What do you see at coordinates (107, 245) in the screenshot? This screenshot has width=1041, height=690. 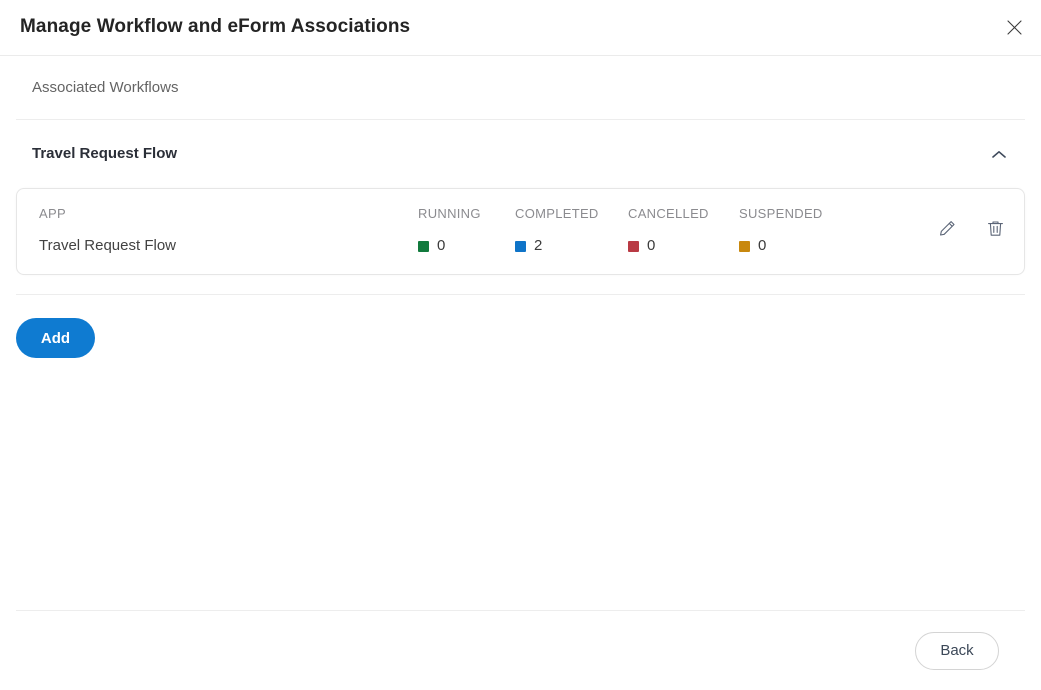 I see `cell-app-name: Travel Request Flow` at bounding box center [107, 245].